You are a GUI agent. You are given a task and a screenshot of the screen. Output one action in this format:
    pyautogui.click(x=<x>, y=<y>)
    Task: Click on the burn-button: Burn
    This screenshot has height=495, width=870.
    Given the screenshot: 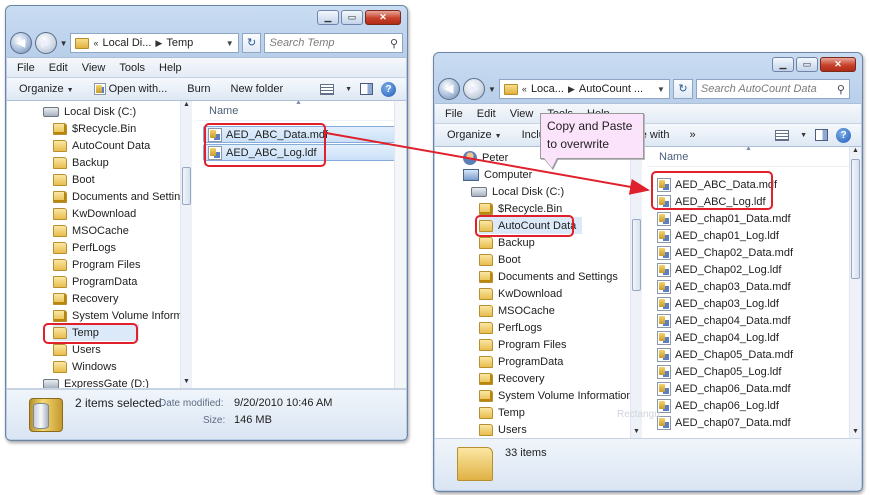 What is the action you would take?
    pyautogui.click(x=198, y=89)
    